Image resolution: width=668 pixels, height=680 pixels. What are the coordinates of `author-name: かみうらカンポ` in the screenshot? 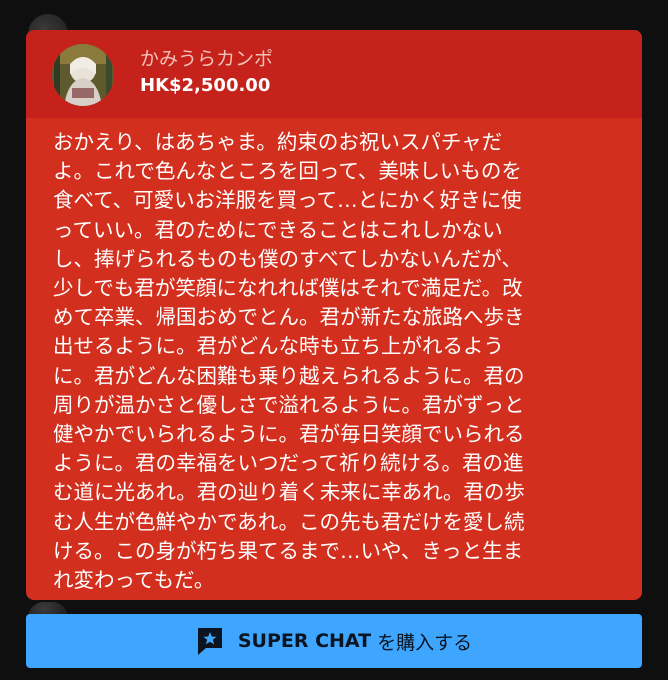 It's located at (206, 57).